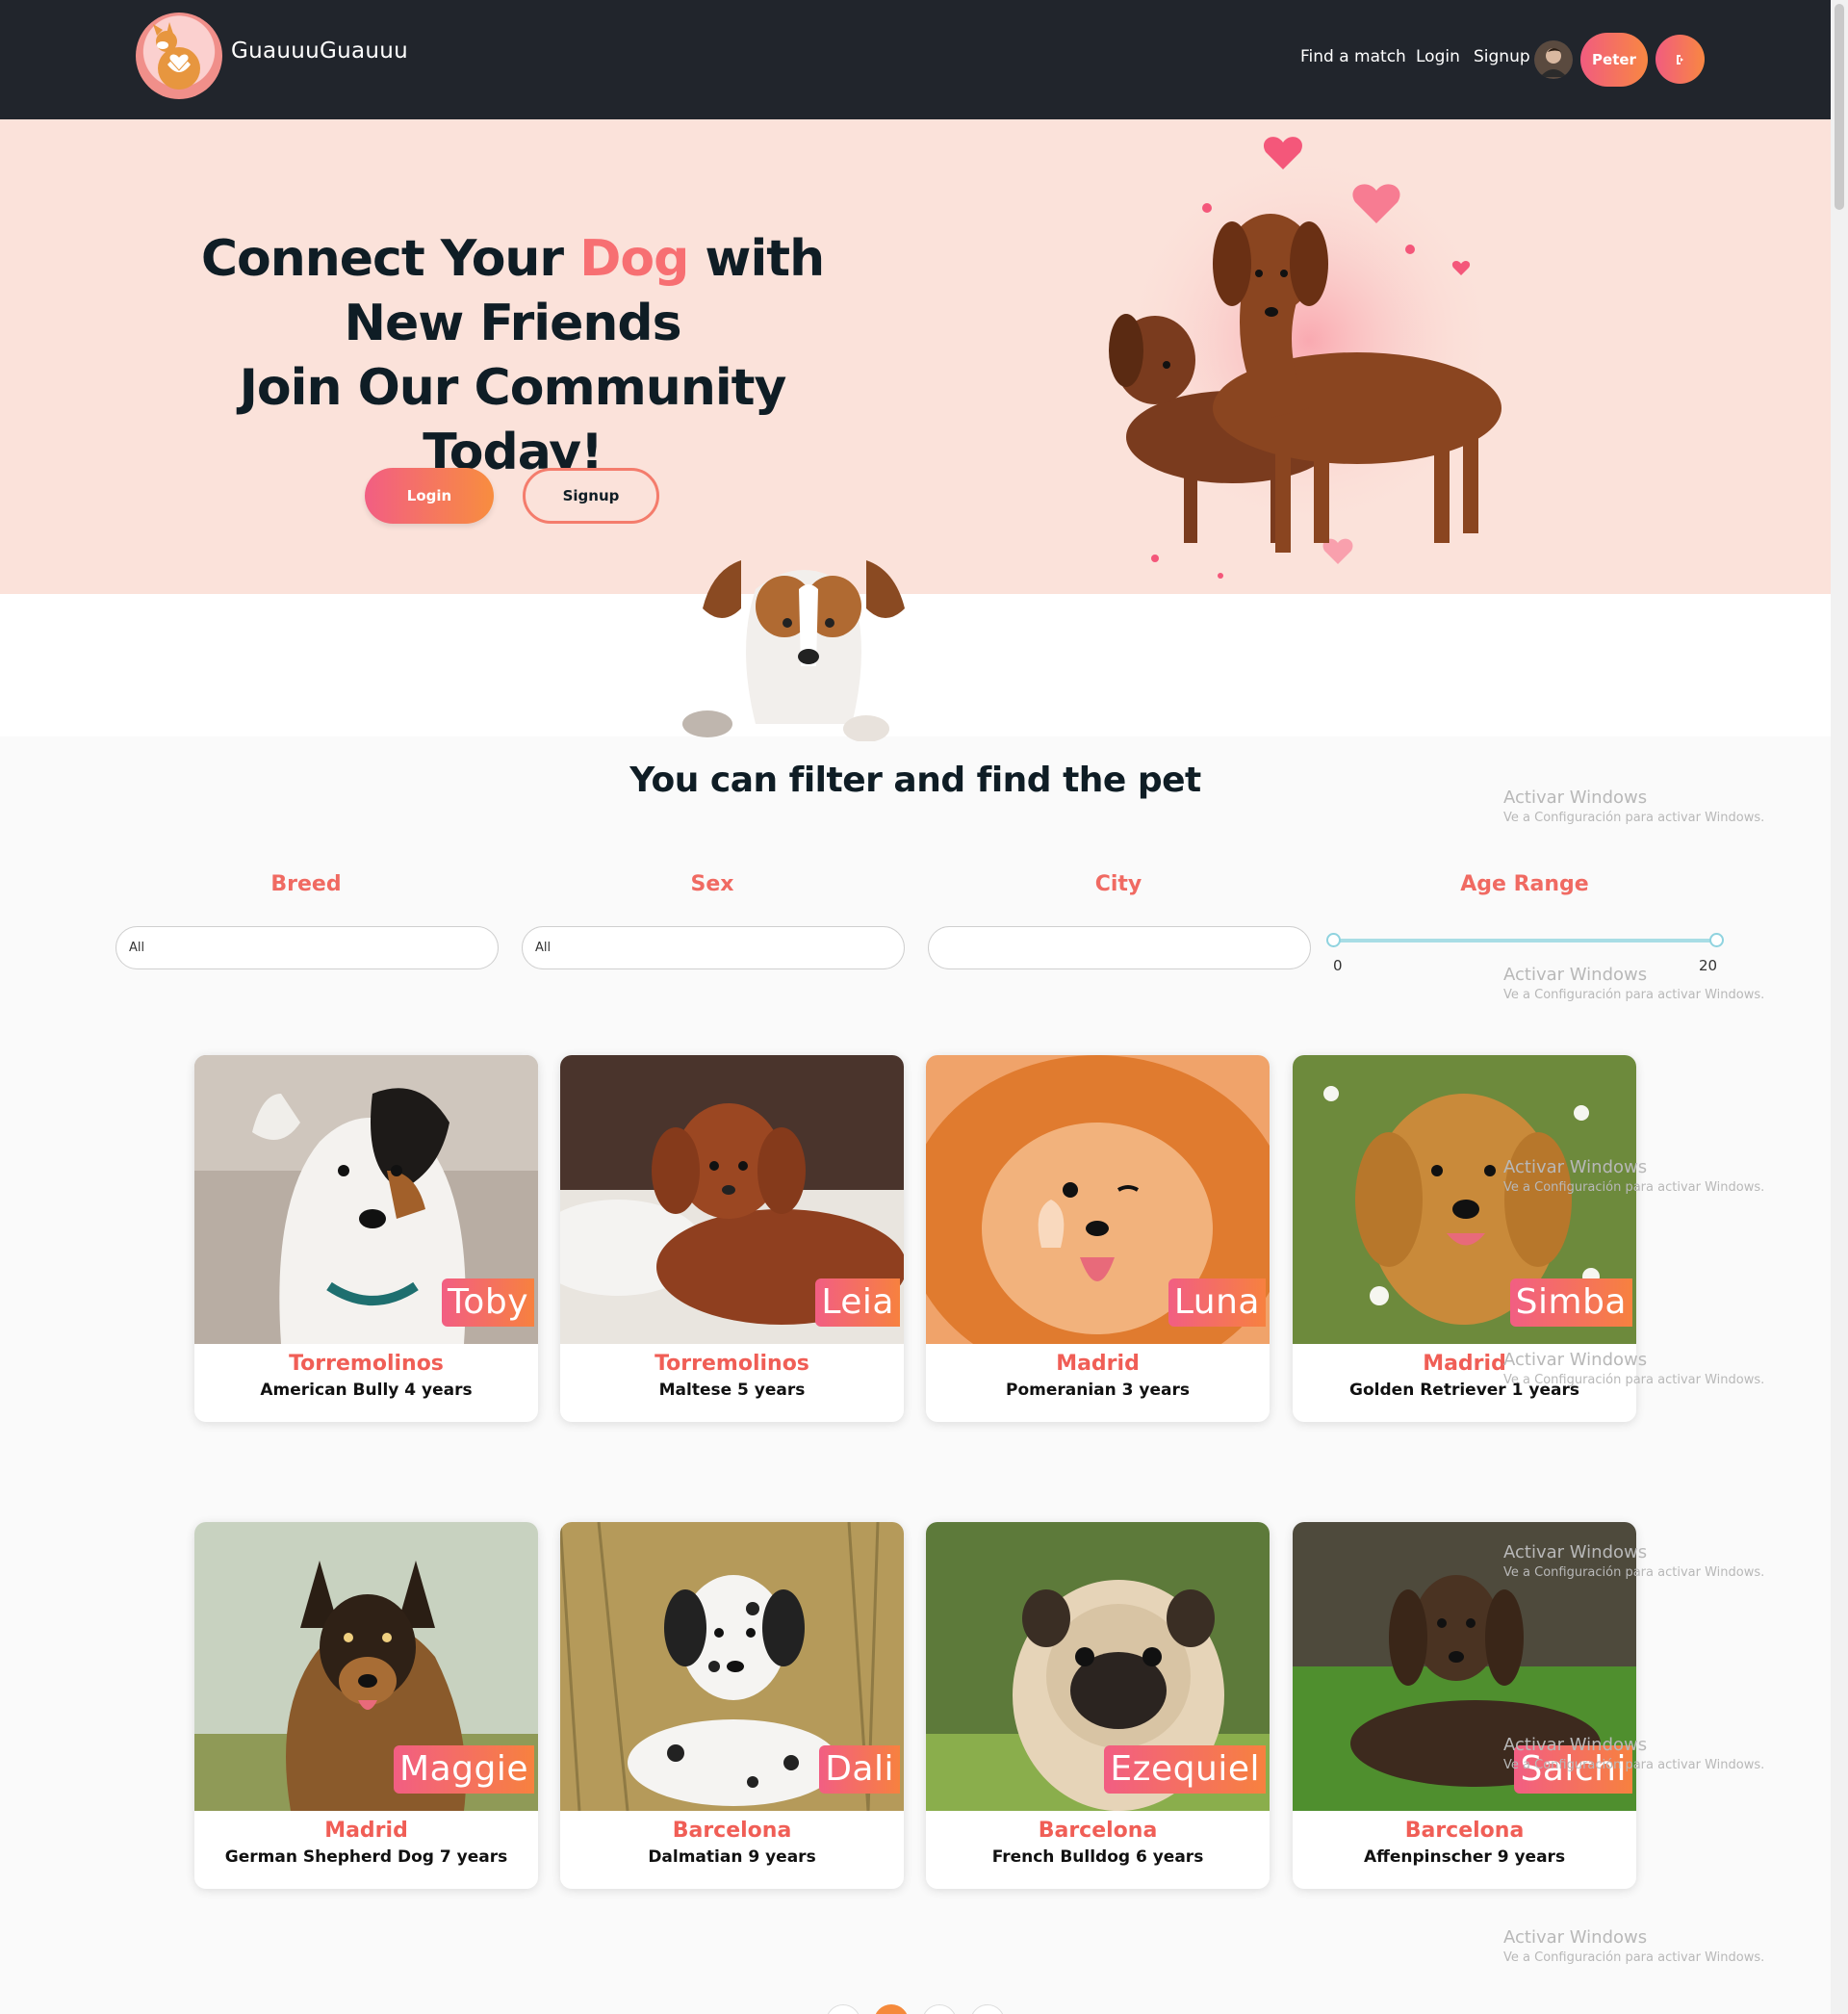 The width and height of the screenshot is (1848, 2014). Describe the element at coordinates (1305, 358) in the screenshot. I see `dachshunds-hearts-image` at that location.